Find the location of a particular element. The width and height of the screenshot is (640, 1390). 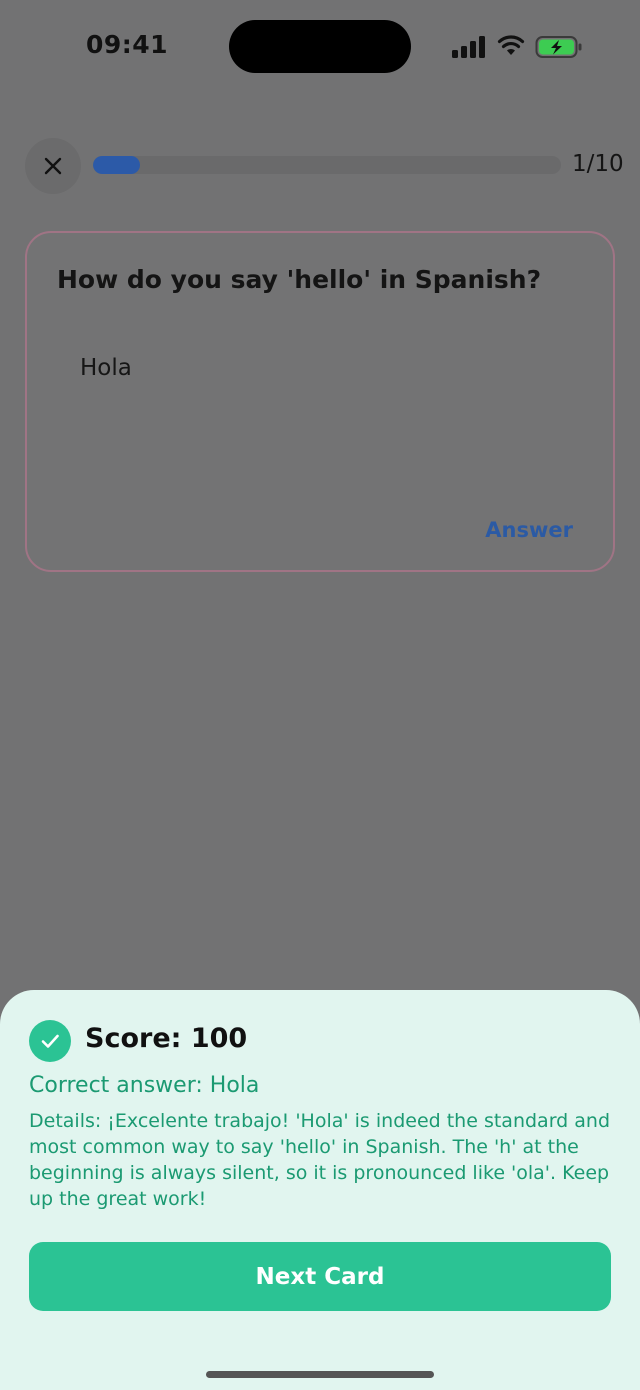

close-icon is located at coordinates (53, 166).